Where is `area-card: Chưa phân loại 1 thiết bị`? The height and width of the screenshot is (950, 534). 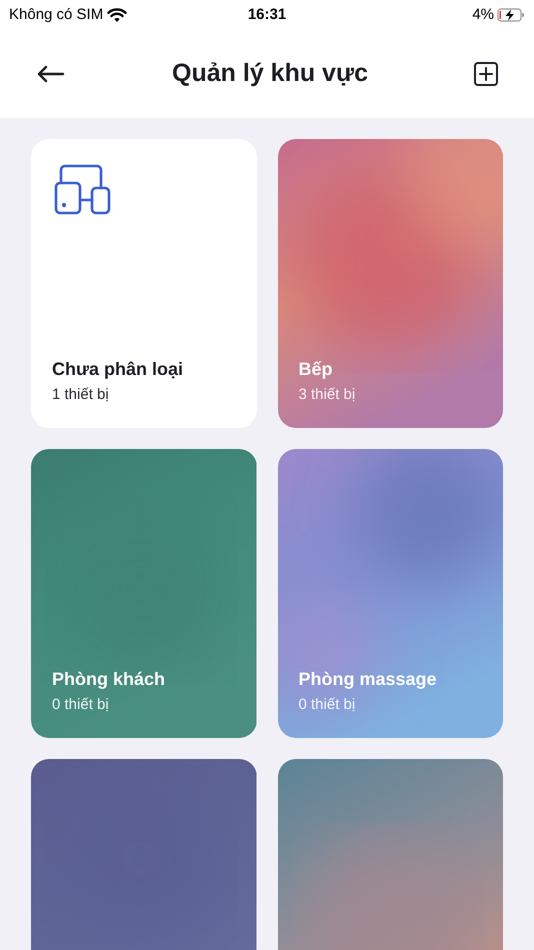
area-card: Chưa phân loại 1 thiết bị is located at coordinates (143, 283).